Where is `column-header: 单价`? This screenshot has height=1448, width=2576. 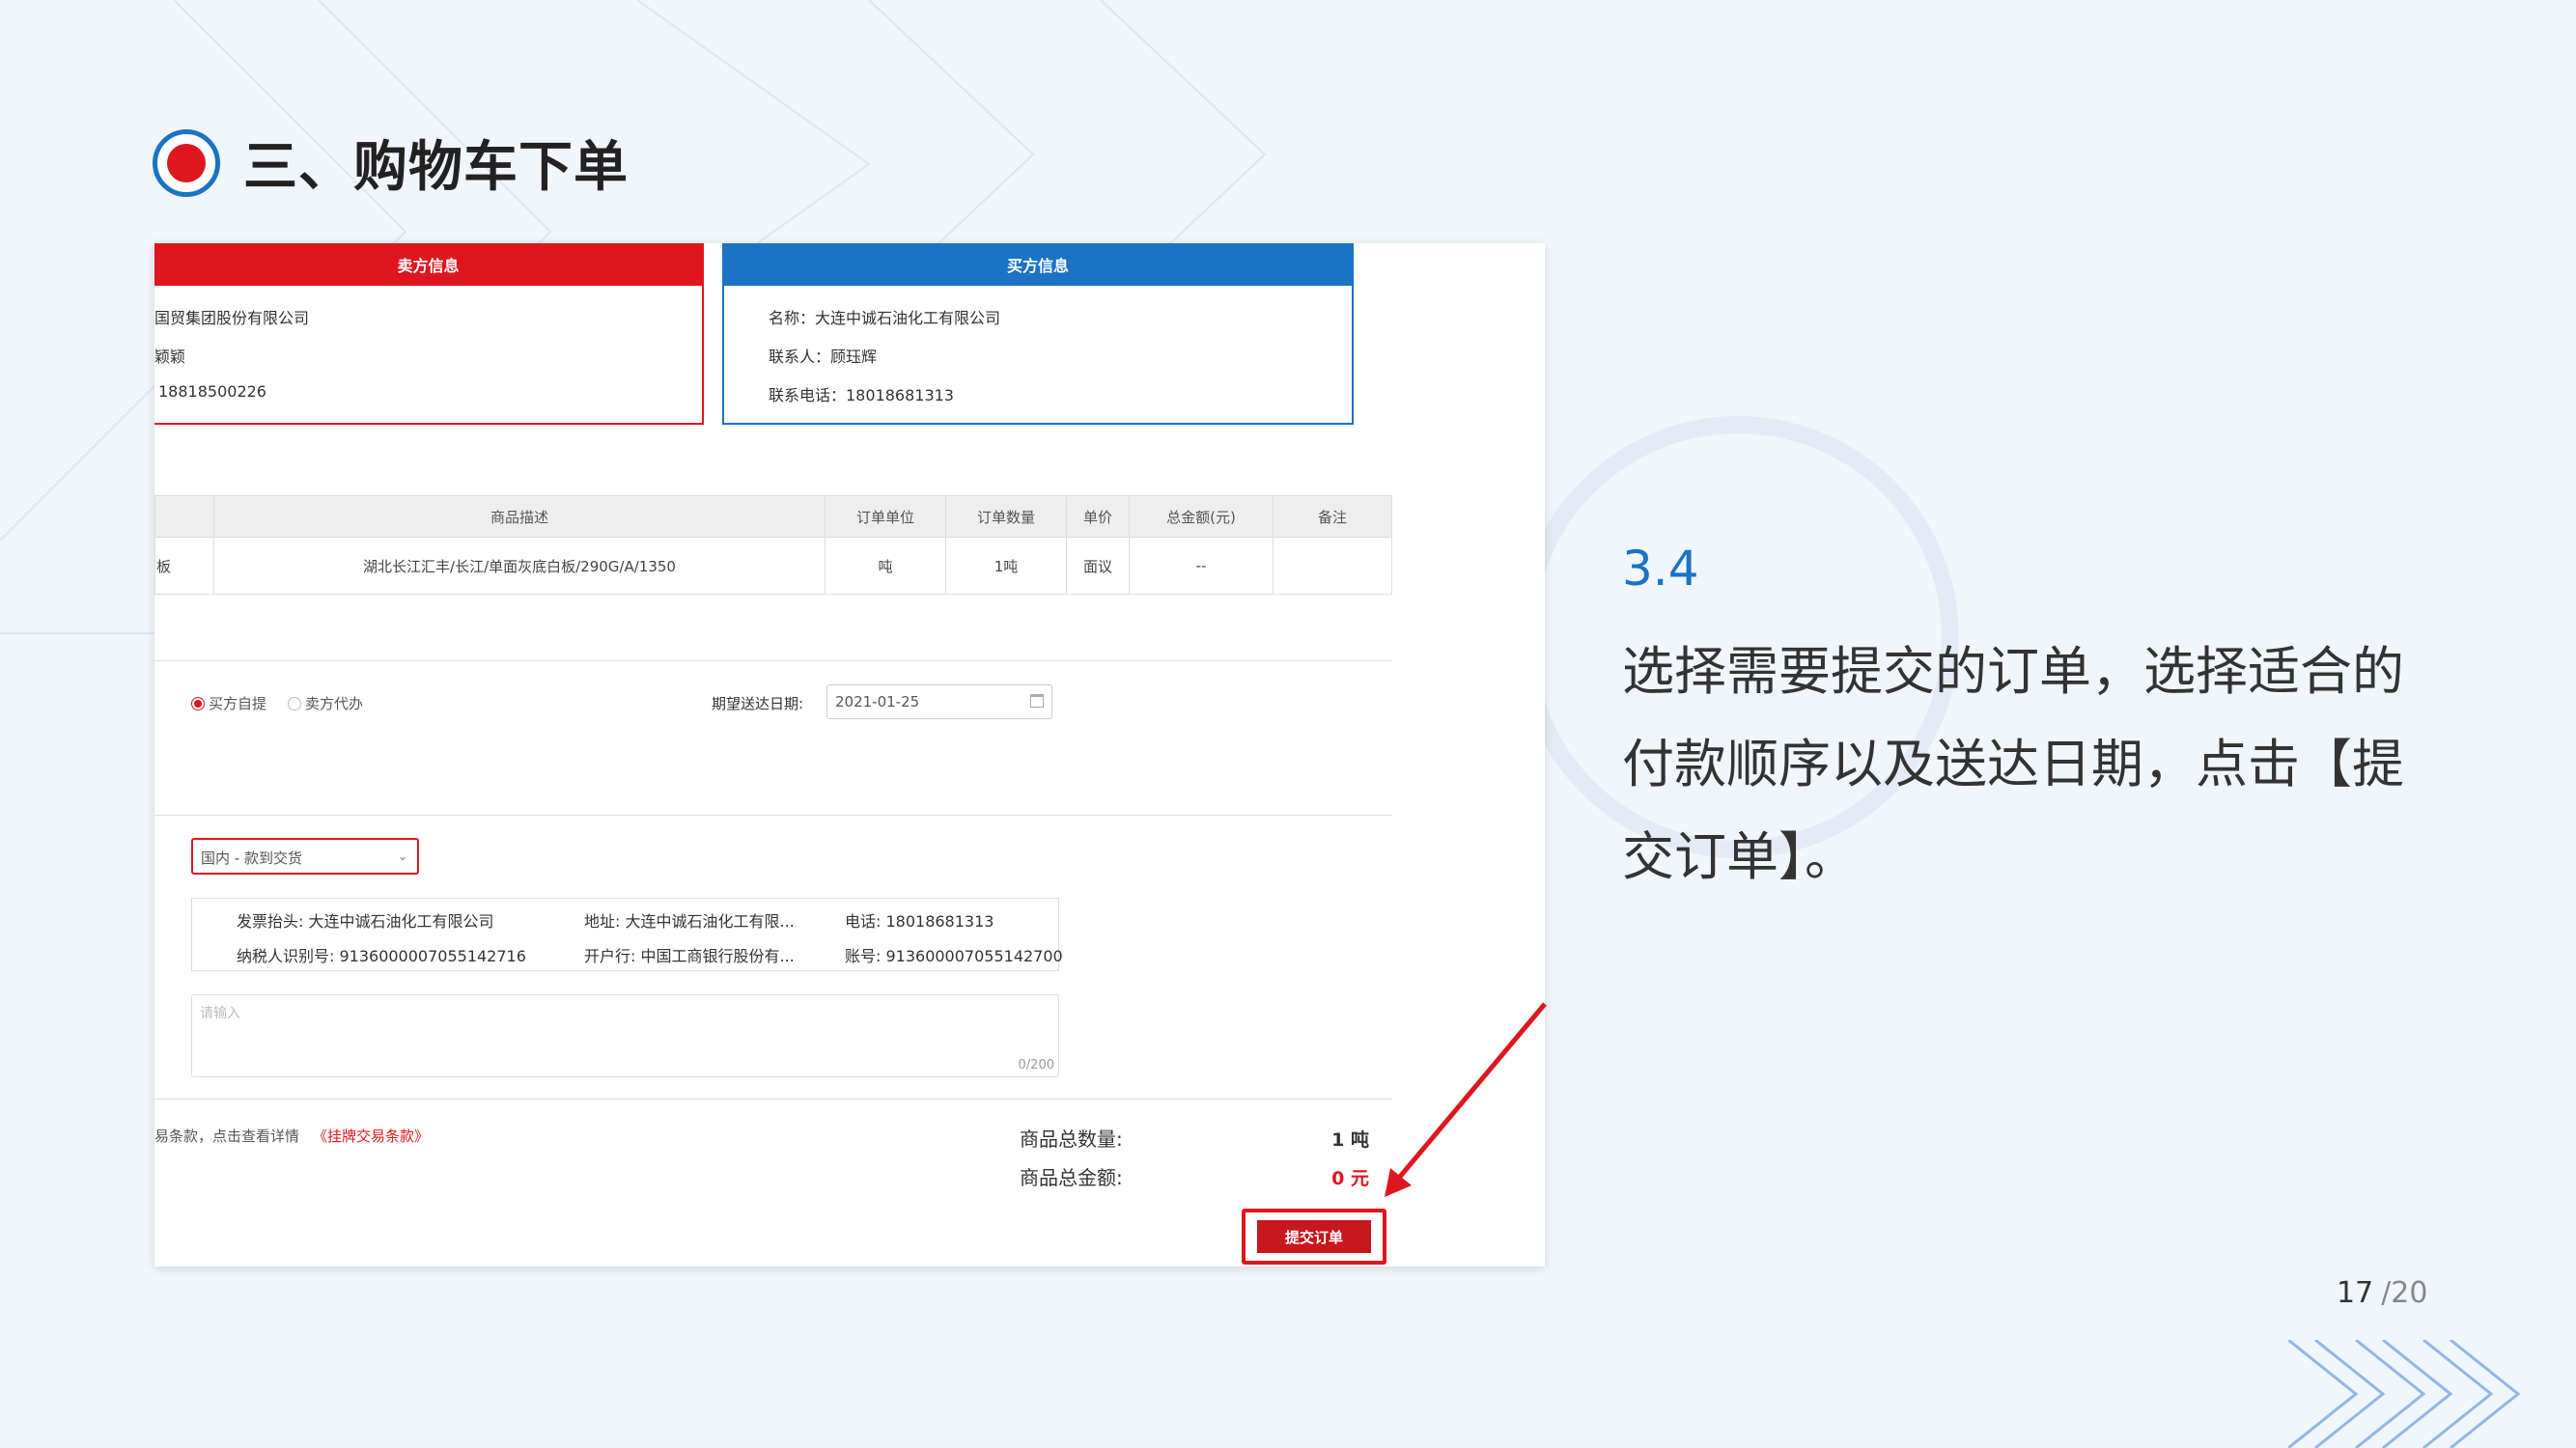
column-header: 单价 is located at coordinates (1098, 516).